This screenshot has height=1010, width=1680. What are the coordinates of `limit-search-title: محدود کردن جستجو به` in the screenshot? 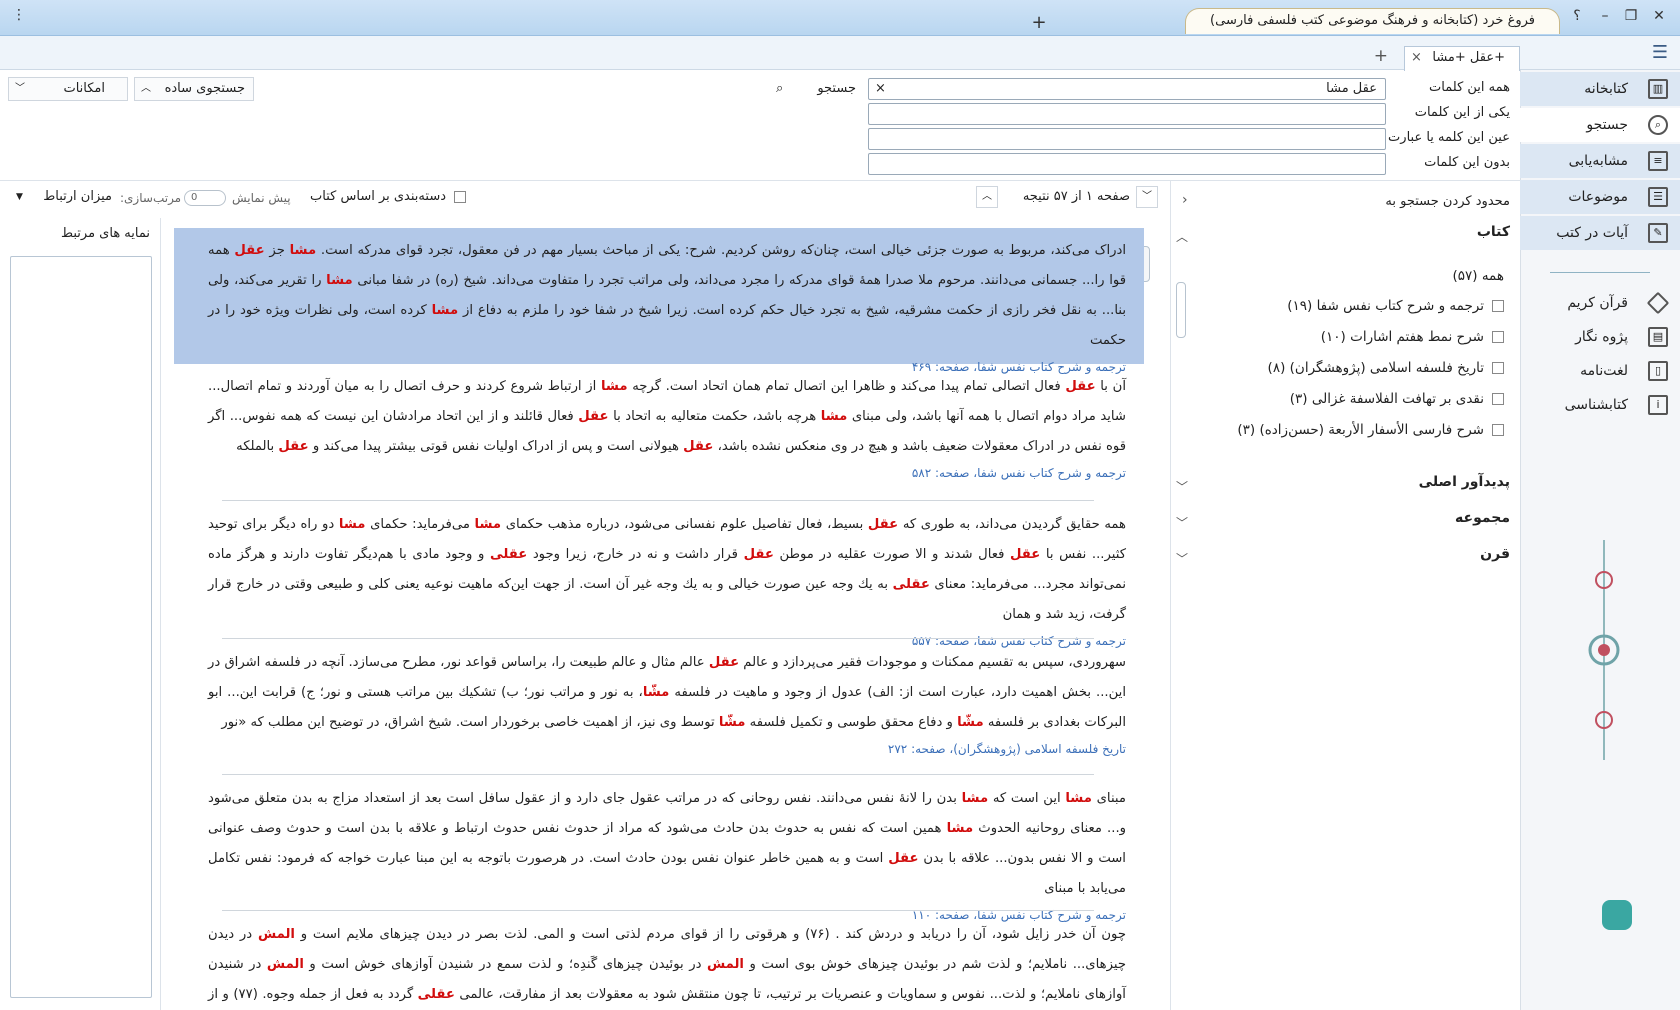 It's located at (1447, 201).